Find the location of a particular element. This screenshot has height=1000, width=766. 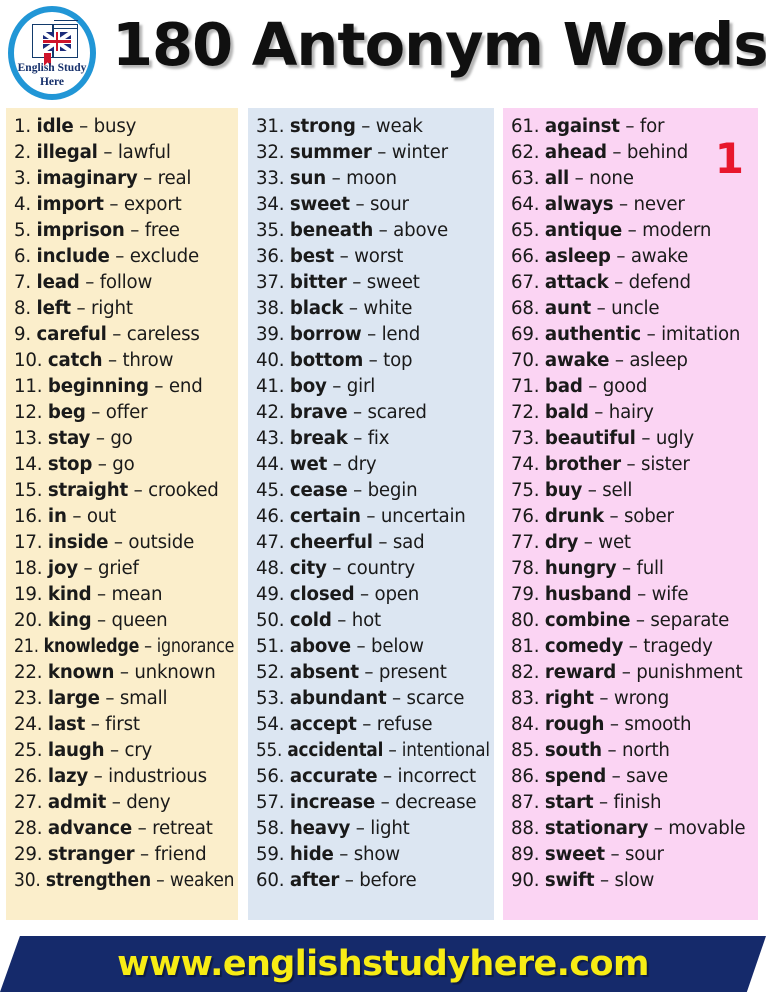

antonym-entry: 70. awake – asleep is located at coordinates (632, 361).